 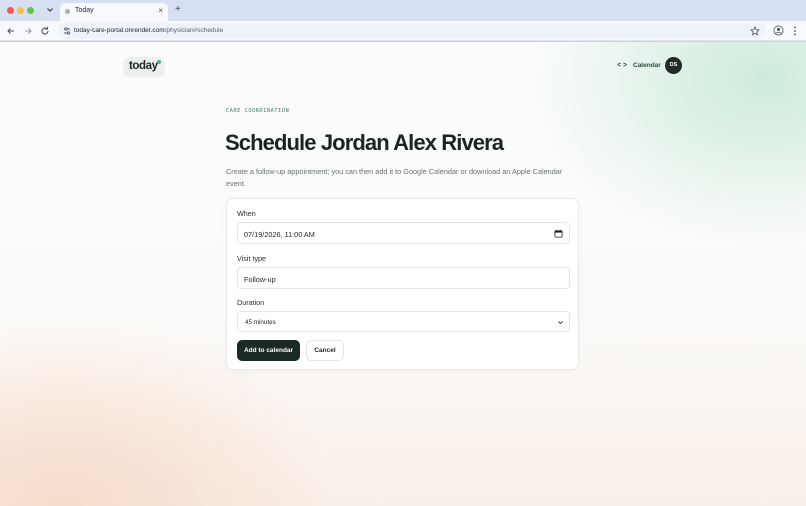 What do you see at coordinates (45, 31) in the screenshot?
I see `reload-icon` at bounding box center [45, 31].